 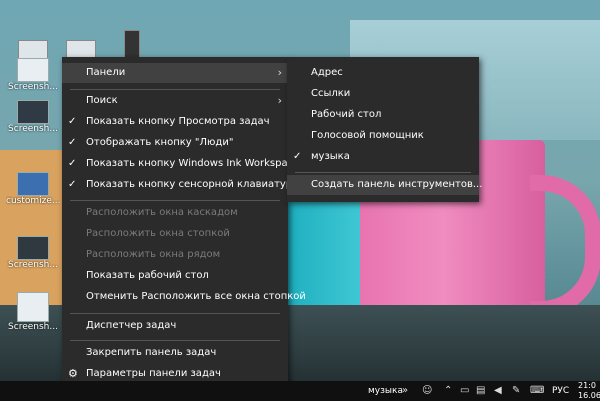 I want to click on menu-item-label: Поиск, so click(x=102, y=100).